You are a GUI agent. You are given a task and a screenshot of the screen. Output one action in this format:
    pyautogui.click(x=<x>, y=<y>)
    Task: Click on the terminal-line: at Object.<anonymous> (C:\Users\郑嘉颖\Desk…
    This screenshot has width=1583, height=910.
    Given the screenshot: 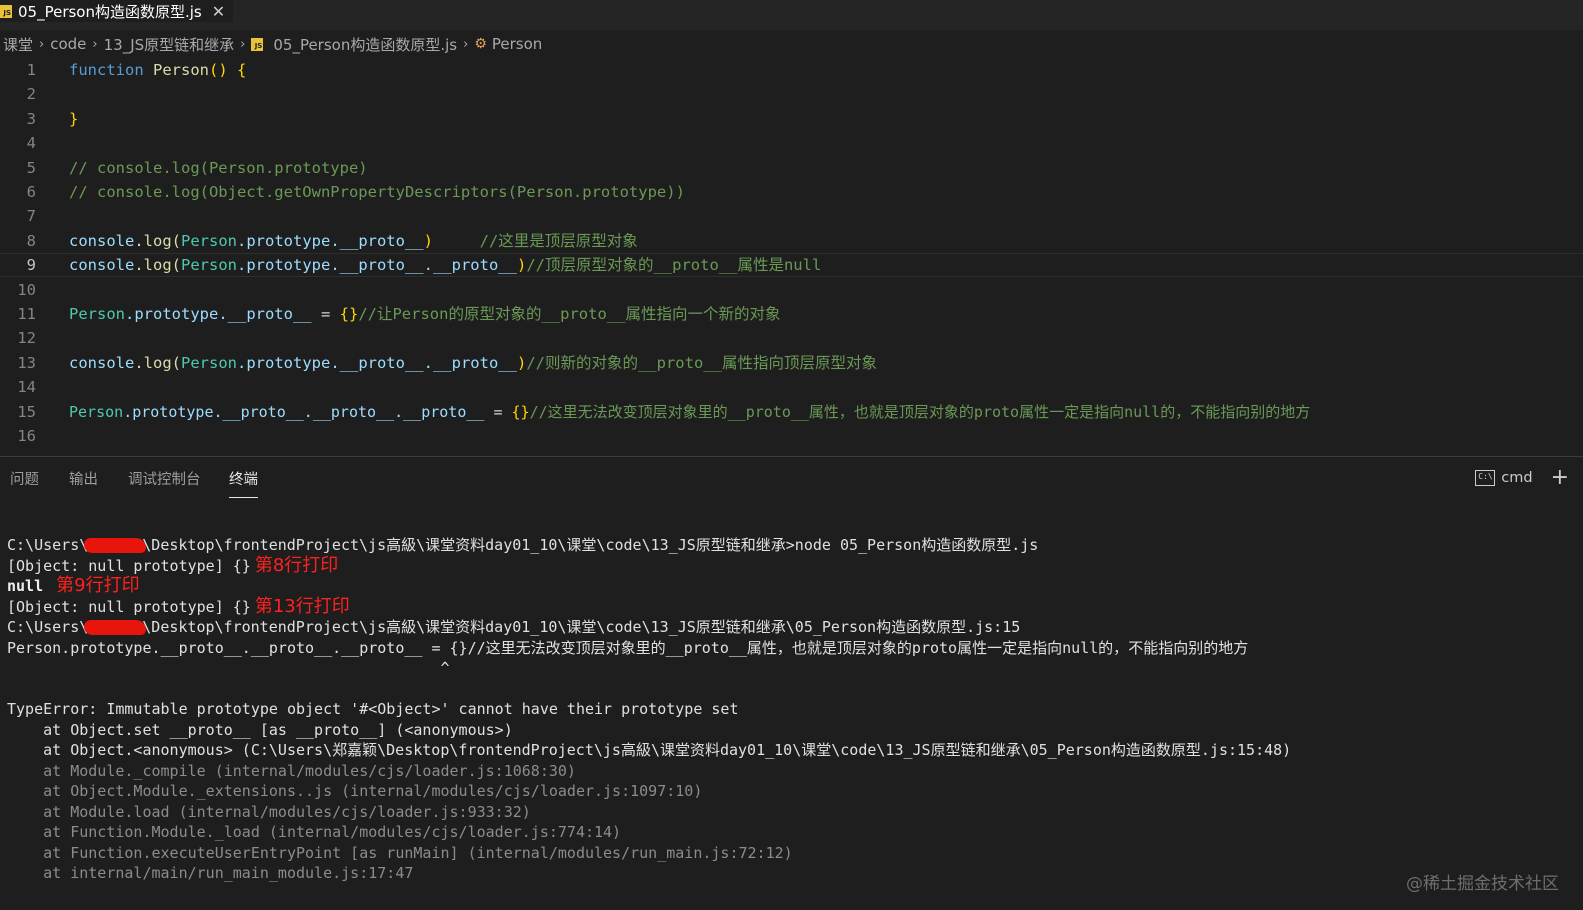 What is the action you would take?
    pyautogui.click(x=649, y=750)
    